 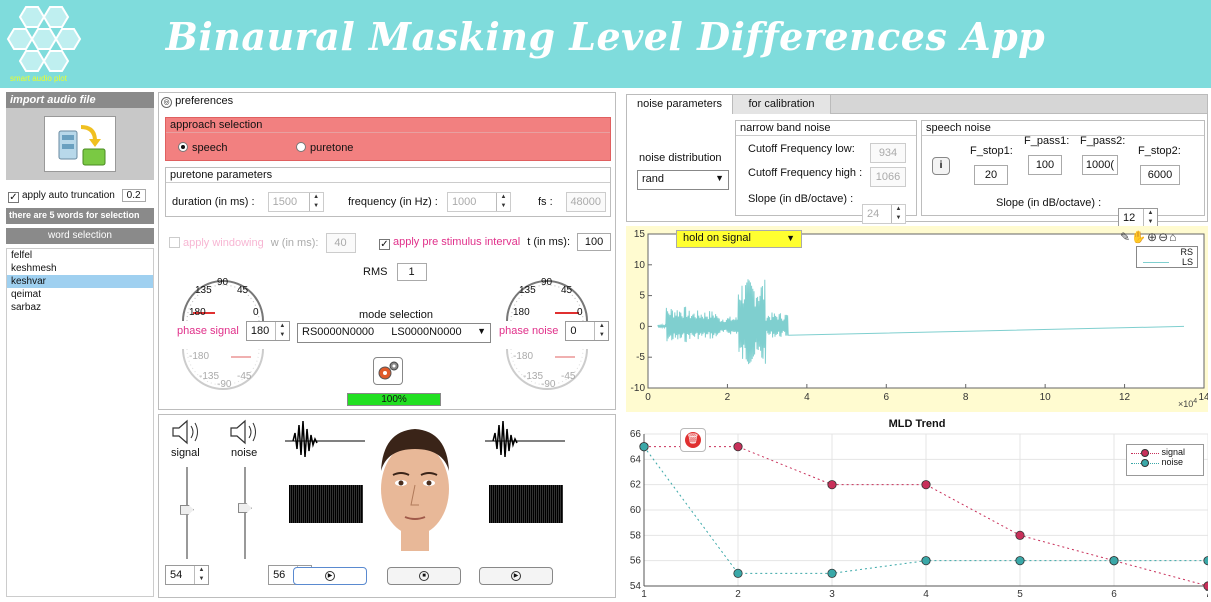 I want to click on word-list: felfel keshmesh keshvar qeimat sarbaz, so click(x=80, y=422).